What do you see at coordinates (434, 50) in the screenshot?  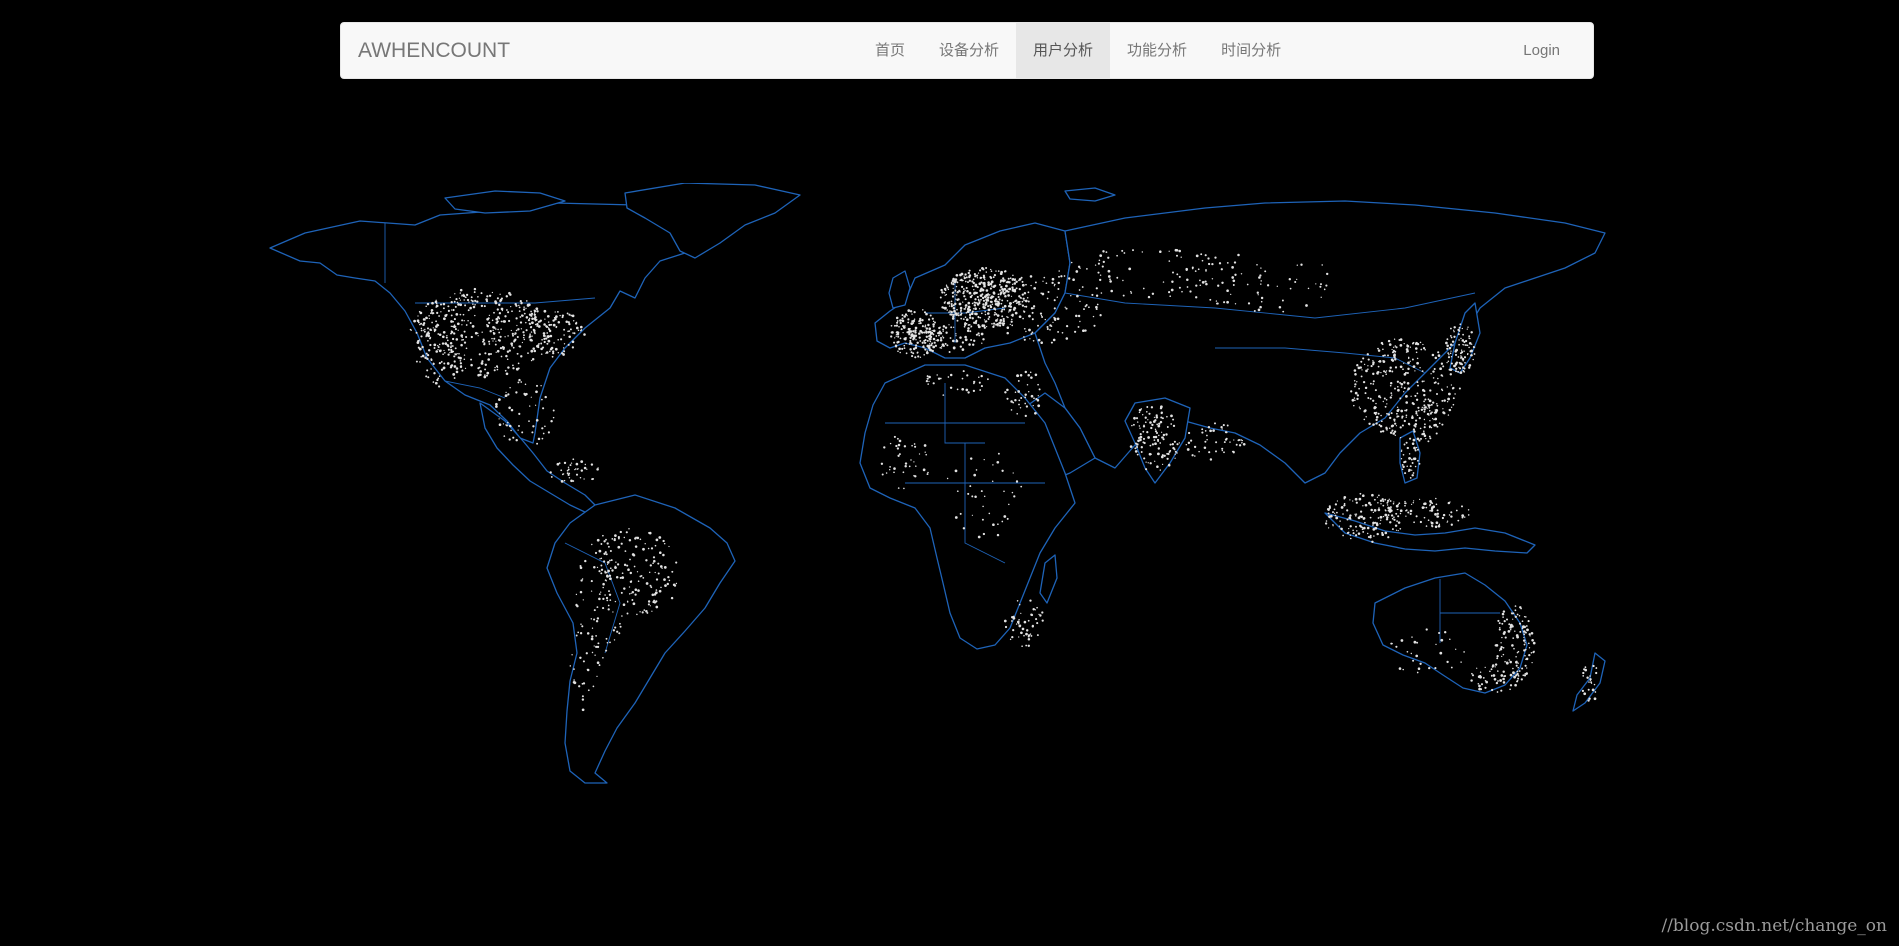 I see `brand-logo: AWHENCOUNT` at bounding box center [434, 50].